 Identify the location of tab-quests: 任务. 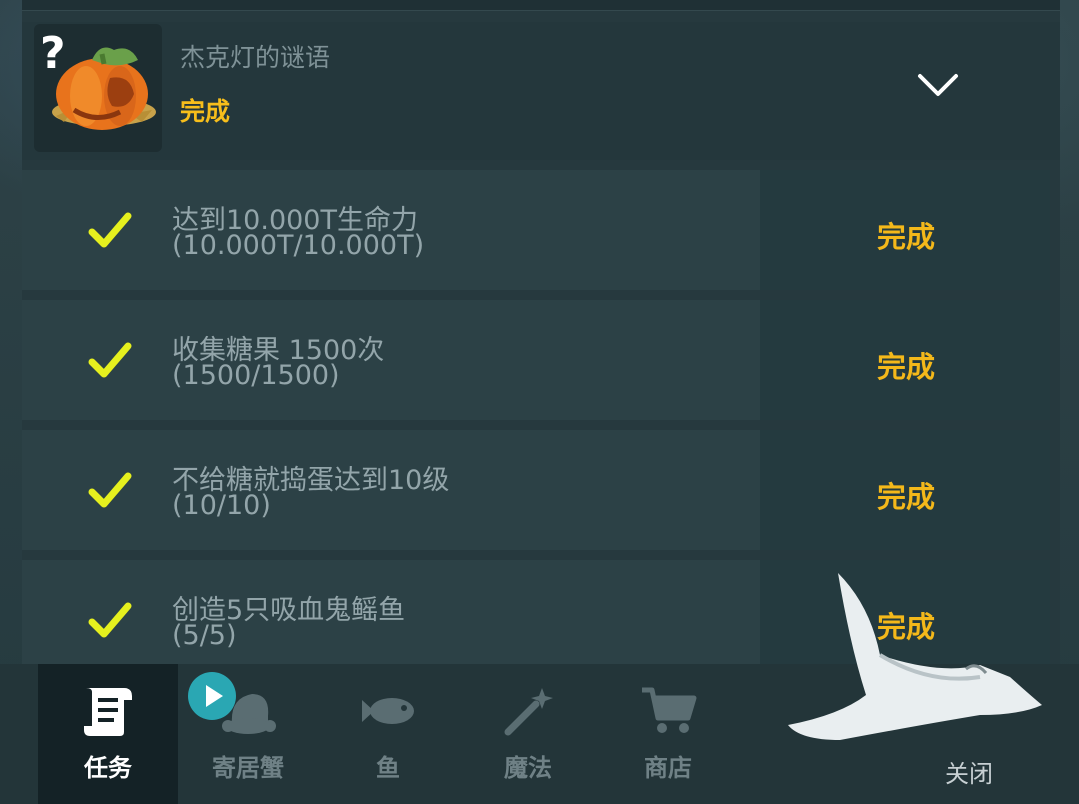
(108, 734).